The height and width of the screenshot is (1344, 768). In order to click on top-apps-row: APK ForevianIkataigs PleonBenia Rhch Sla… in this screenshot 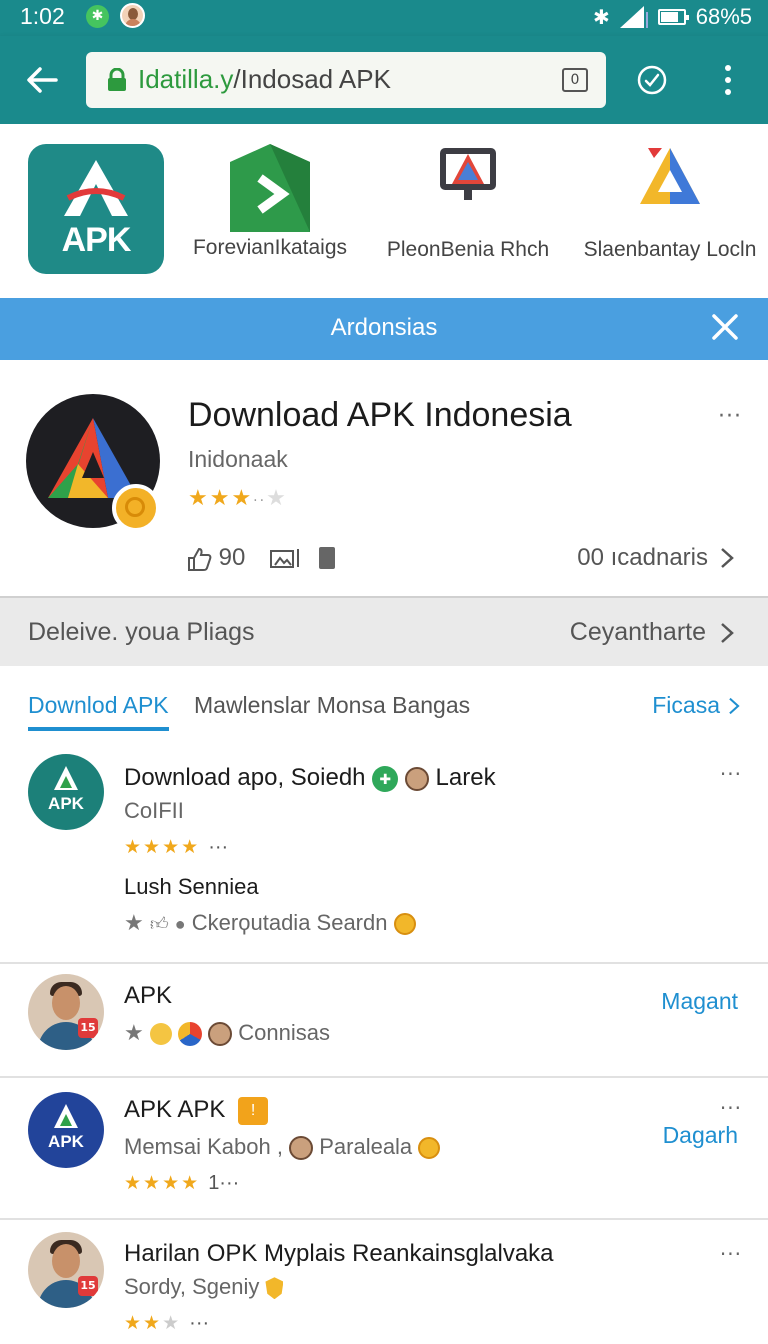, I will do `click(384, 211)`.